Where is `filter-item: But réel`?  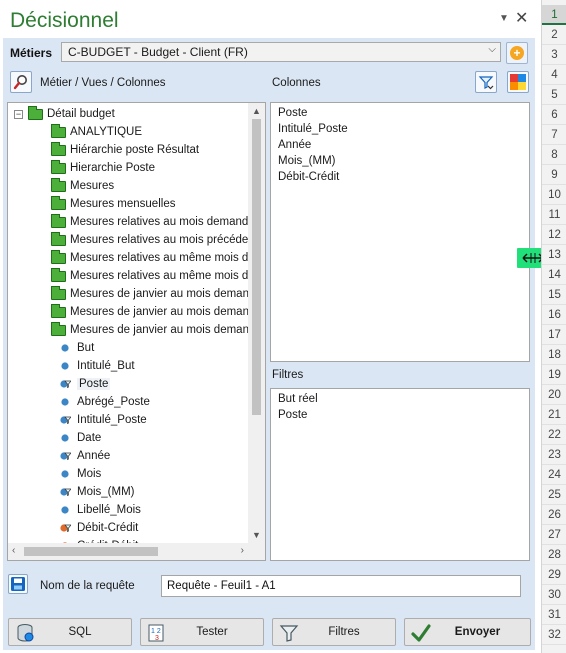 filter-item: But réel is located at coordinates (403, 401).